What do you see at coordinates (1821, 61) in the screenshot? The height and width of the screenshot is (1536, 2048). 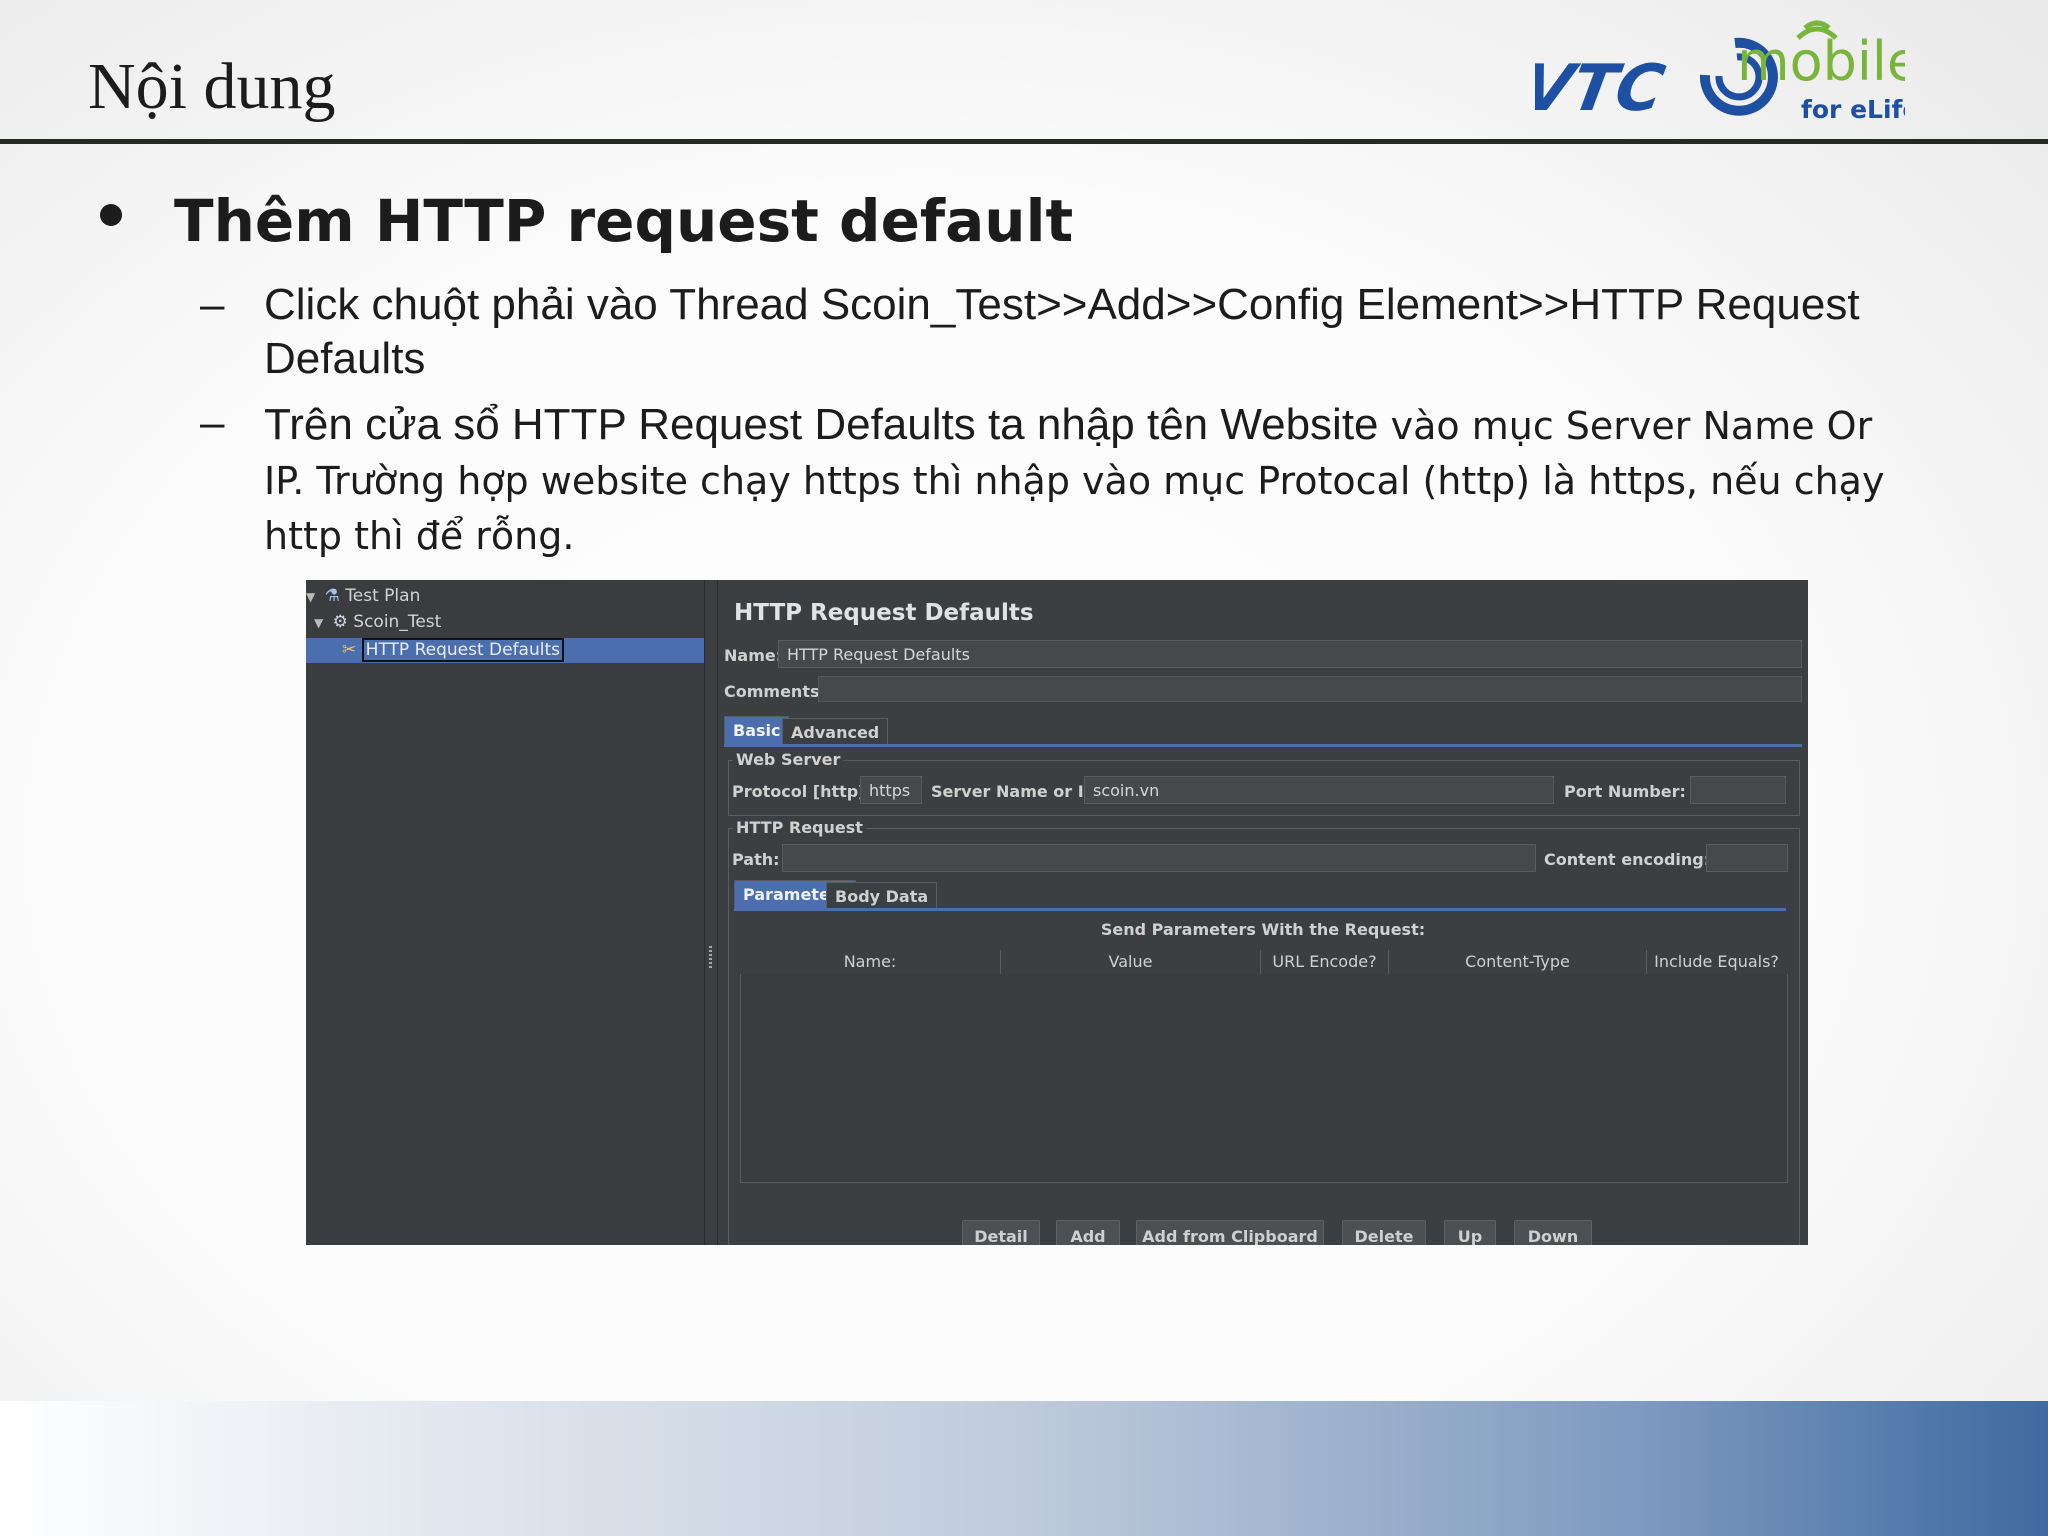 I see `logo-mobile-text: mobile` at bounding box center [1821, 61].